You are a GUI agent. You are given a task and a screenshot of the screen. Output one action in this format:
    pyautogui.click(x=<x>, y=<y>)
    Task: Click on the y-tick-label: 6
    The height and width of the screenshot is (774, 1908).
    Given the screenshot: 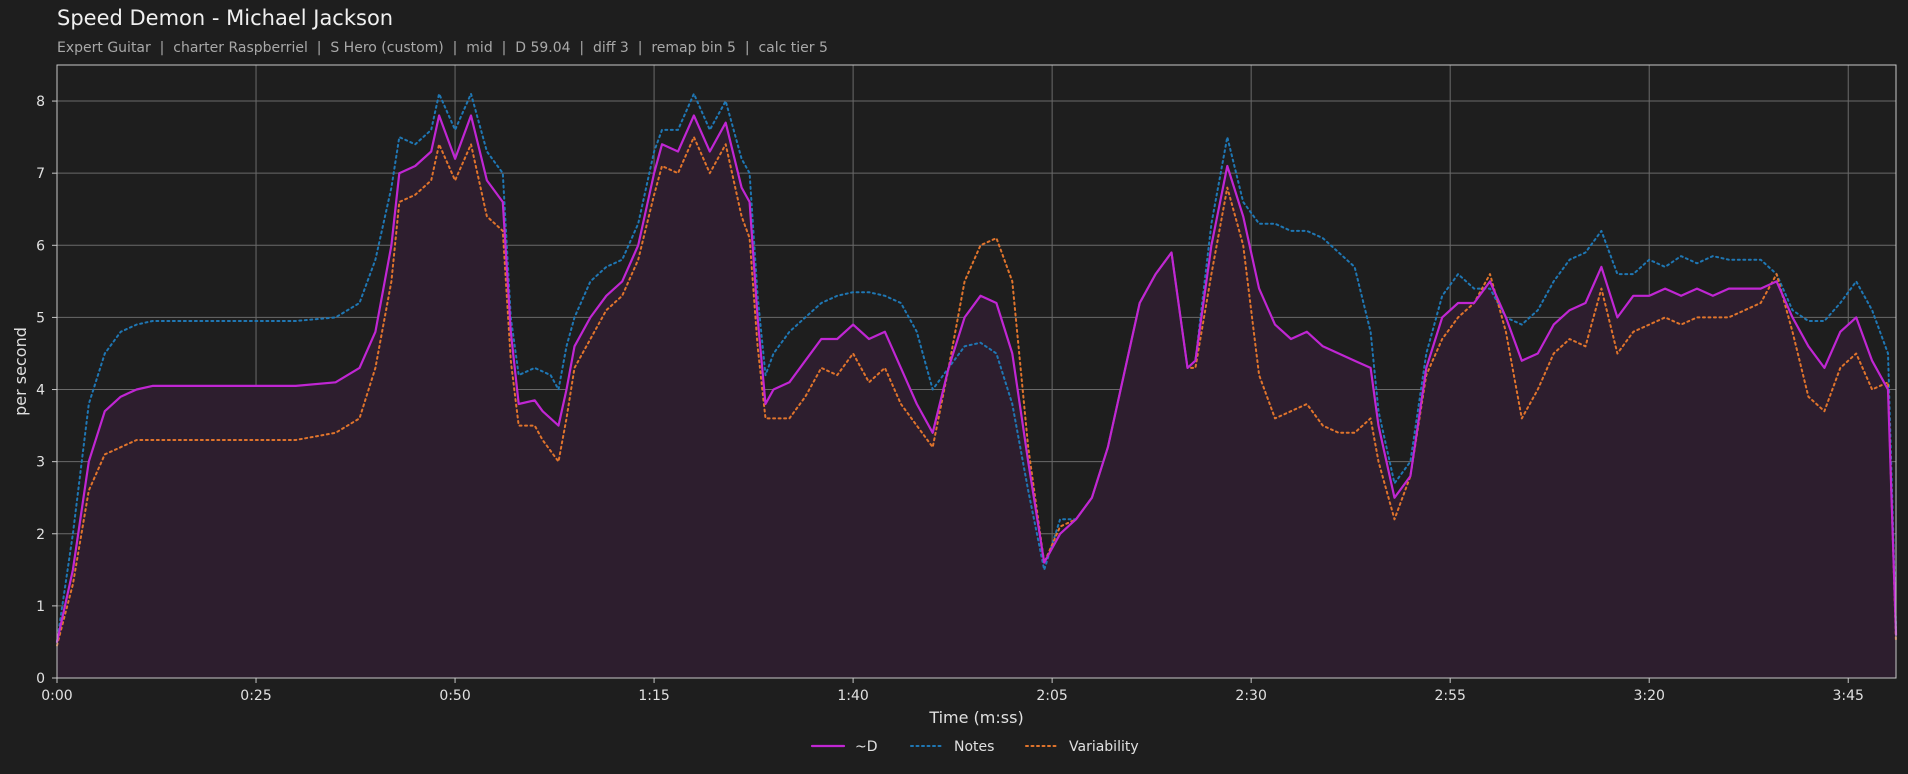 What is the action you would take?
    pyautogui.click(x=40, y=246)
    